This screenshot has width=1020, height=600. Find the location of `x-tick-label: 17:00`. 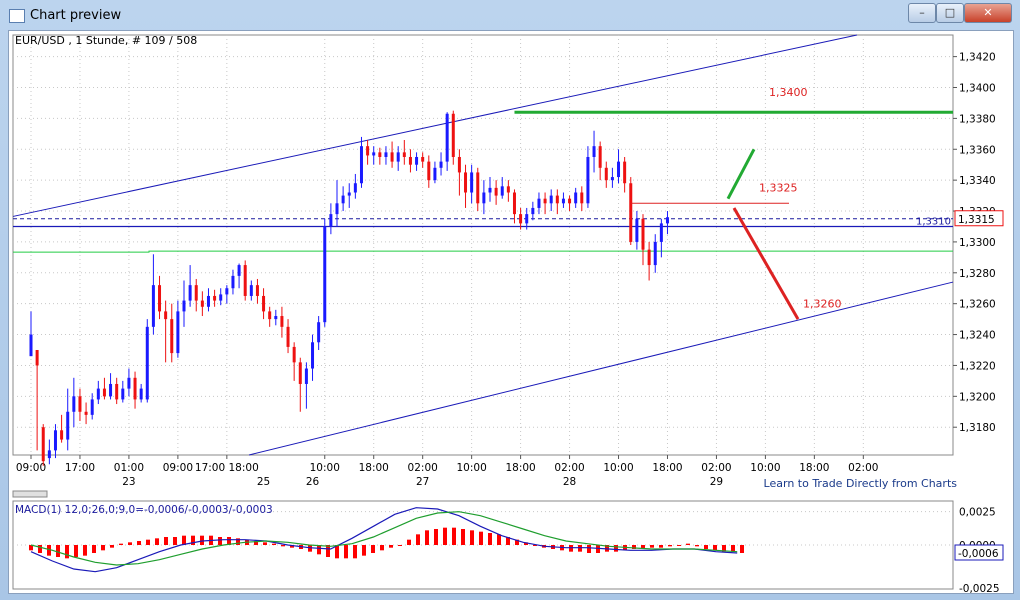

x-tick-label: 17:00 is located at coordinates (80, 468).